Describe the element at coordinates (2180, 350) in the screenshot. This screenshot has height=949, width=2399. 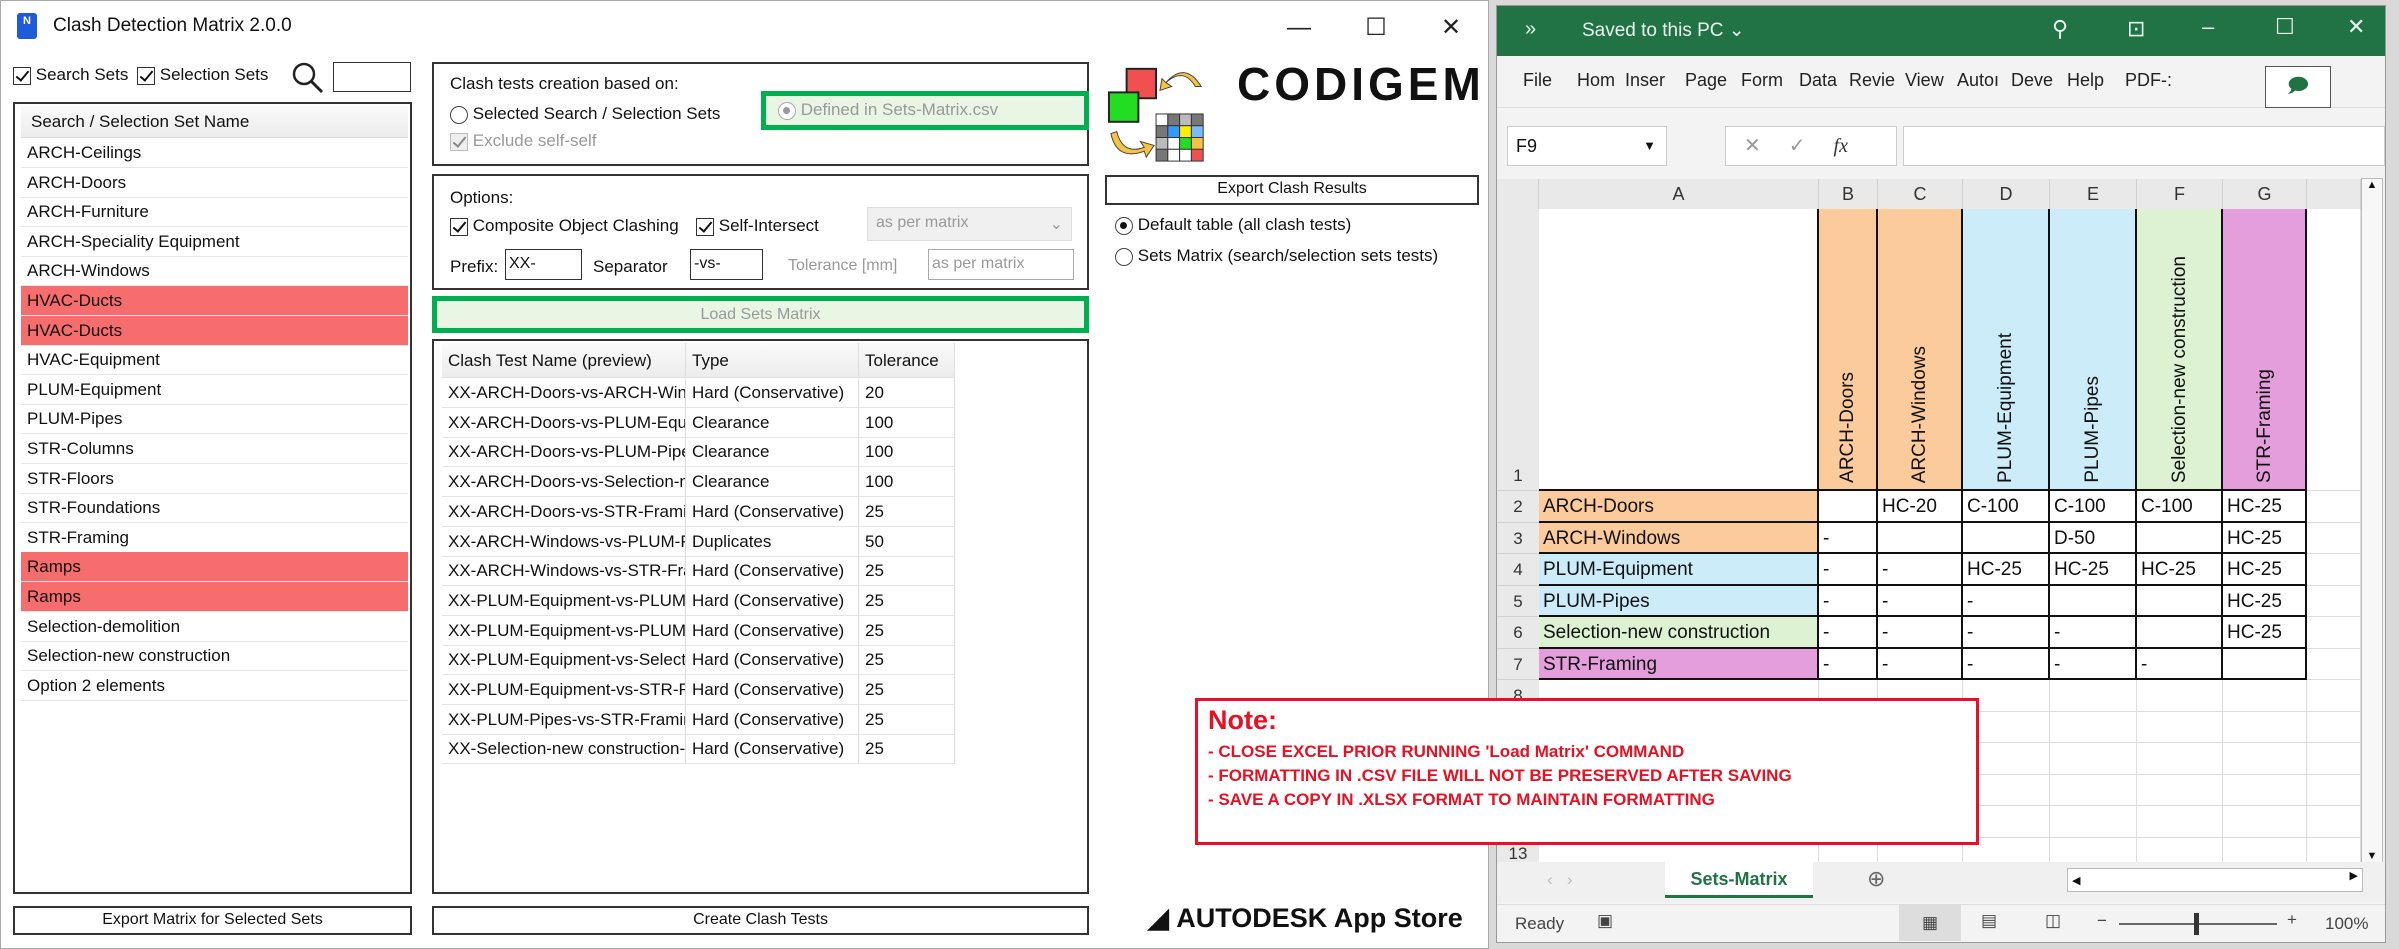
I see `matrix-column-header: Selection-new construction` at that location.